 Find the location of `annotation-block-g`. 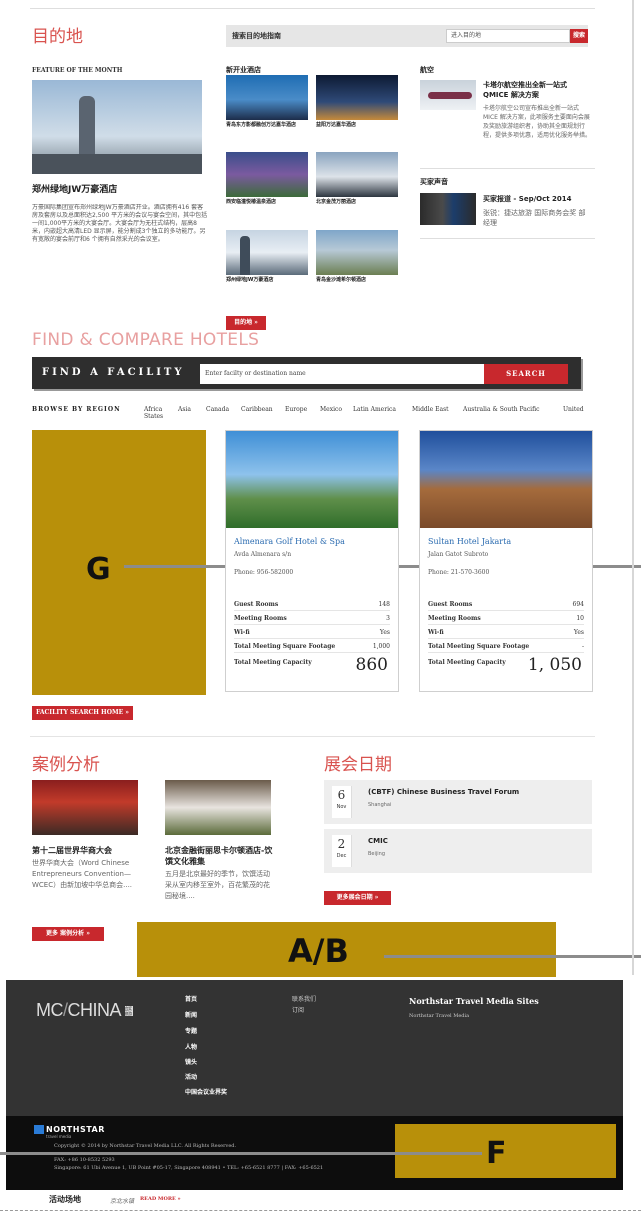

annotation-block-g is located at coordinates (119, 562).